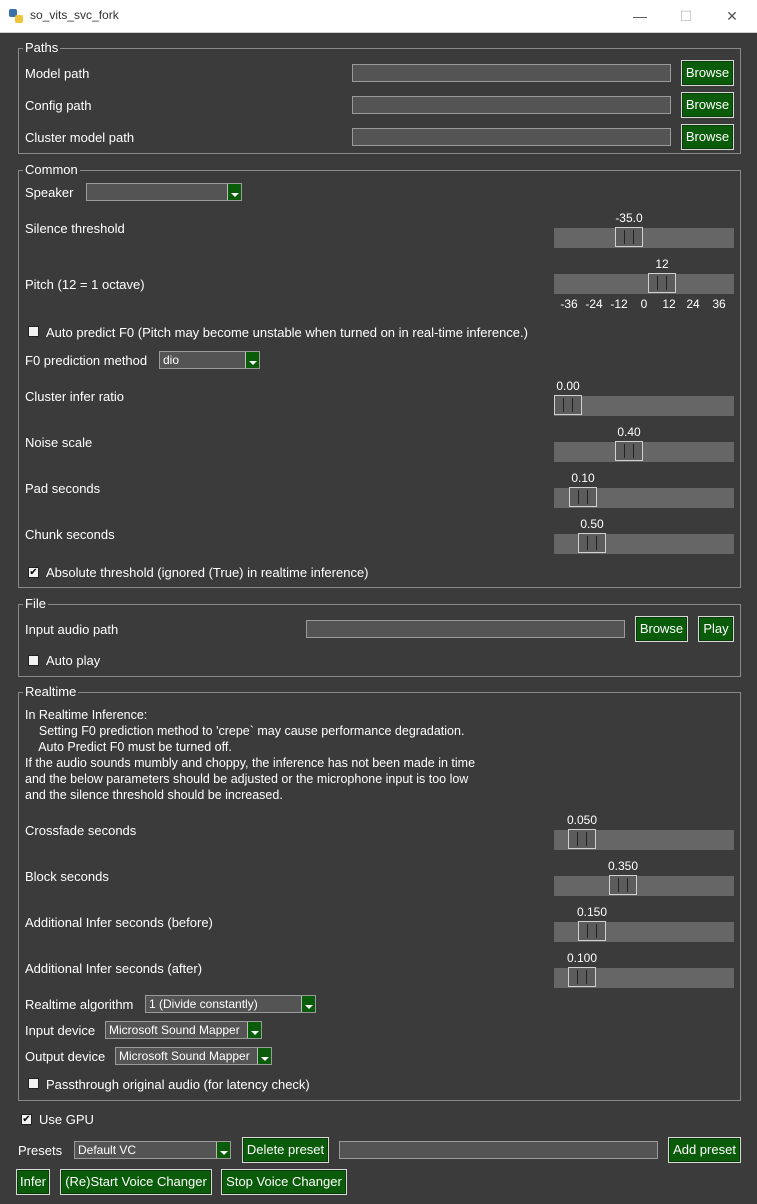  Describe the element at coordinates (203, 1004) in the screenshot. I see `realtime-algorithm-value: 1 (Divide constantly)` at that location.